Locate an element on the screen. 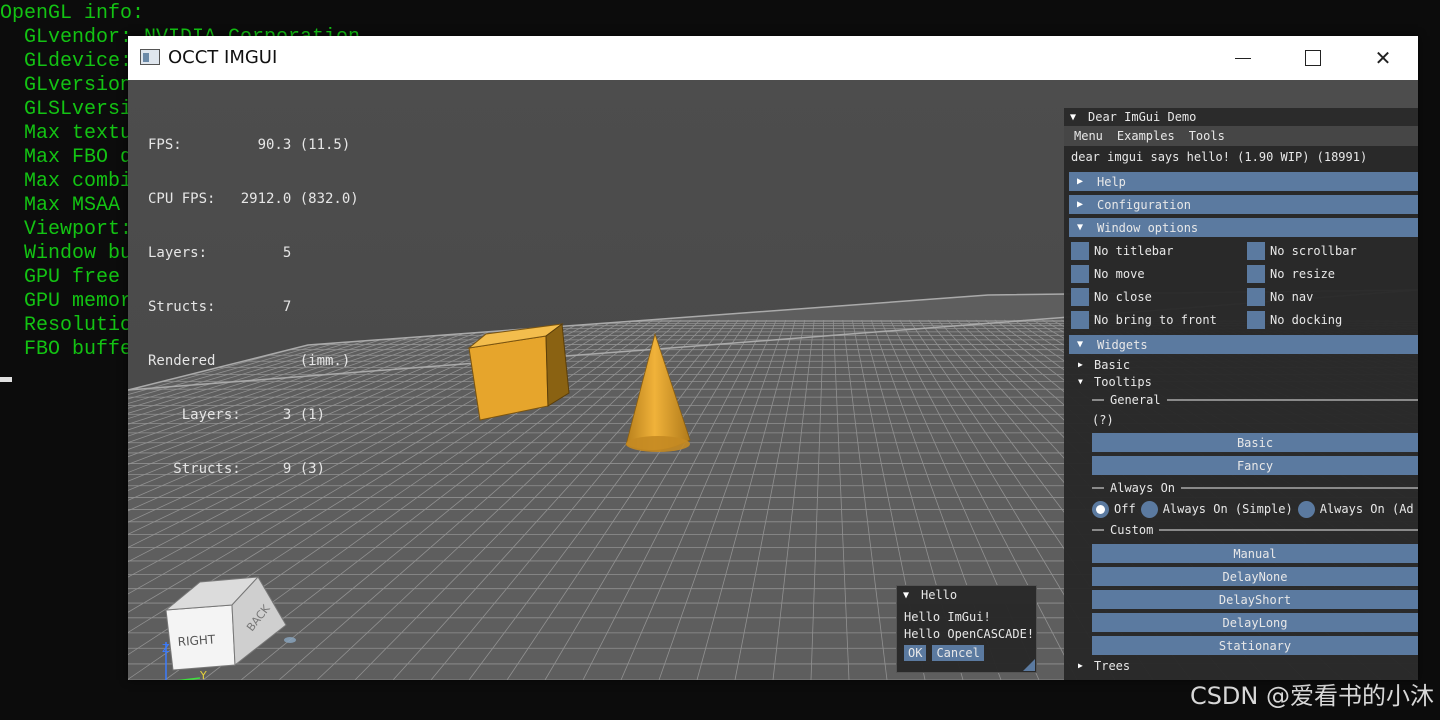  stats-line: Layers: 3 (1) is located at coordinates (237, 415).